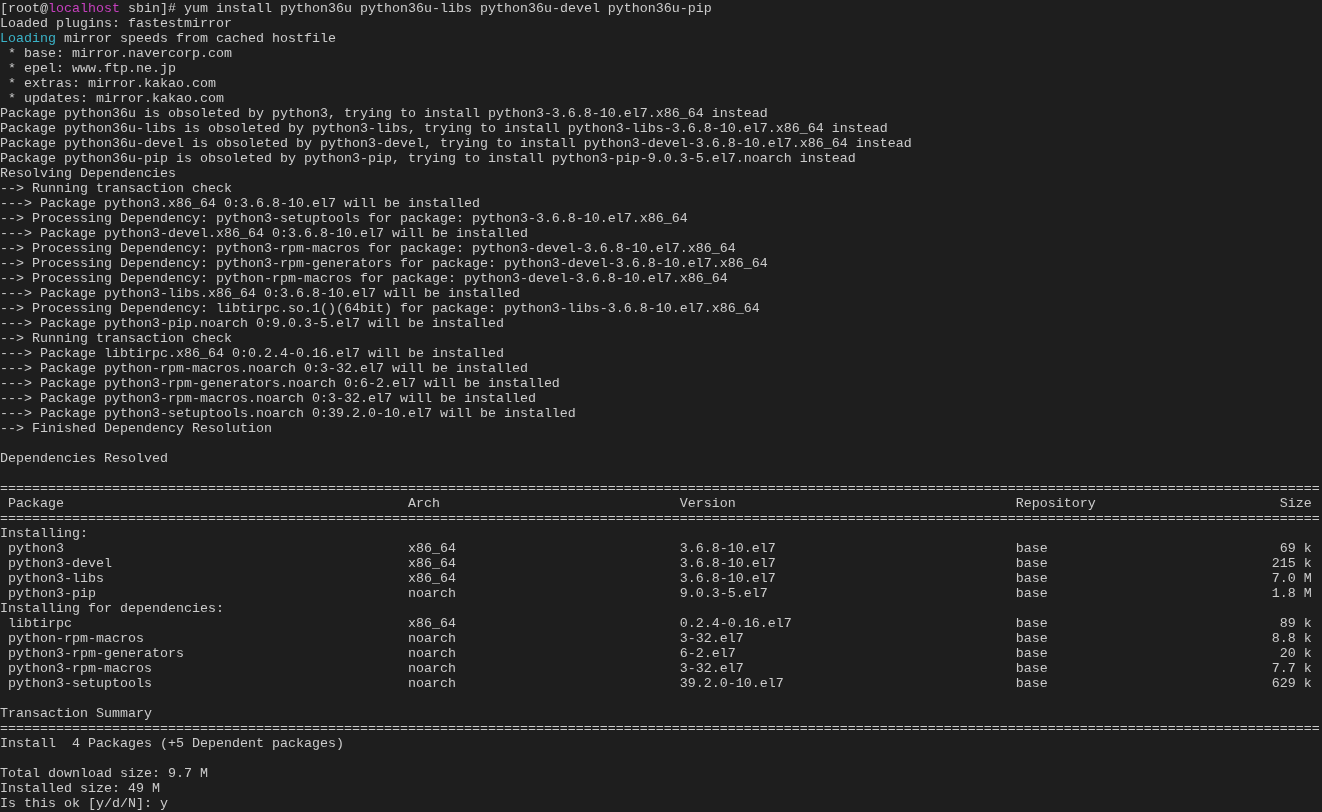  Describe the element at coordinates (1291, 578) in the screenshot. I see `table-cell: 7.0 M` at that location.